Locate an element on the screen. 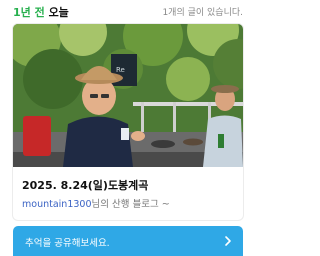  memory-title-accent: 1년 전 is located at coordinates (29, 12).